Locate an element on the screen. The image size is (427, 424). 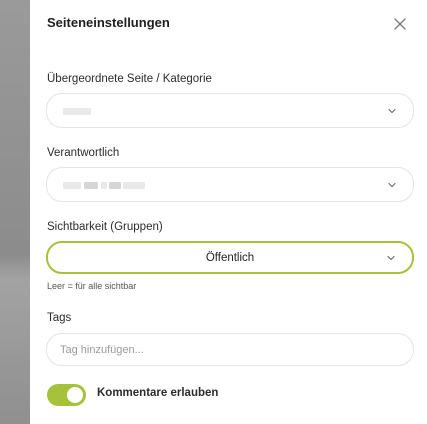
toggle-knob is located at coordinates (75, 395).